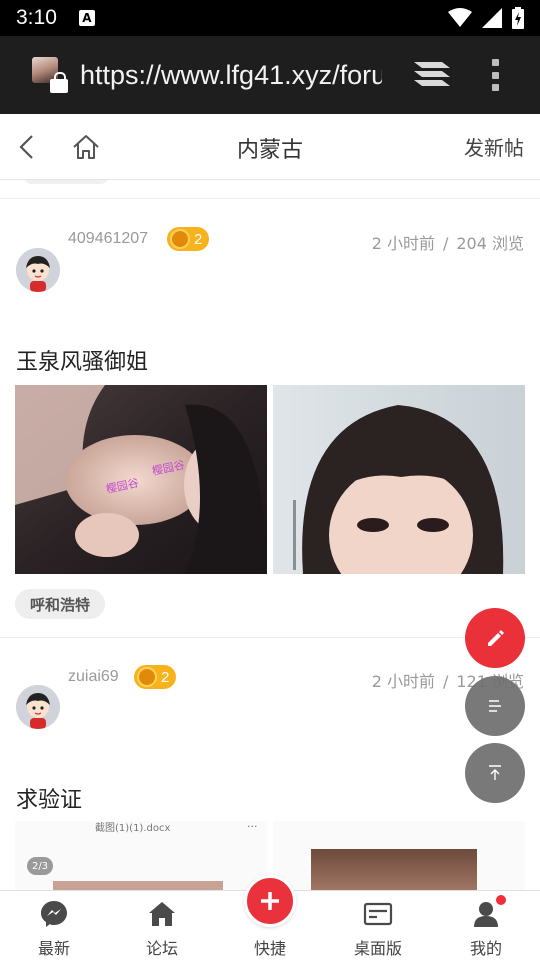 The height and width of the screenshot is (960, 540). I want to click on photo-thumbnail, so click(399, 479).